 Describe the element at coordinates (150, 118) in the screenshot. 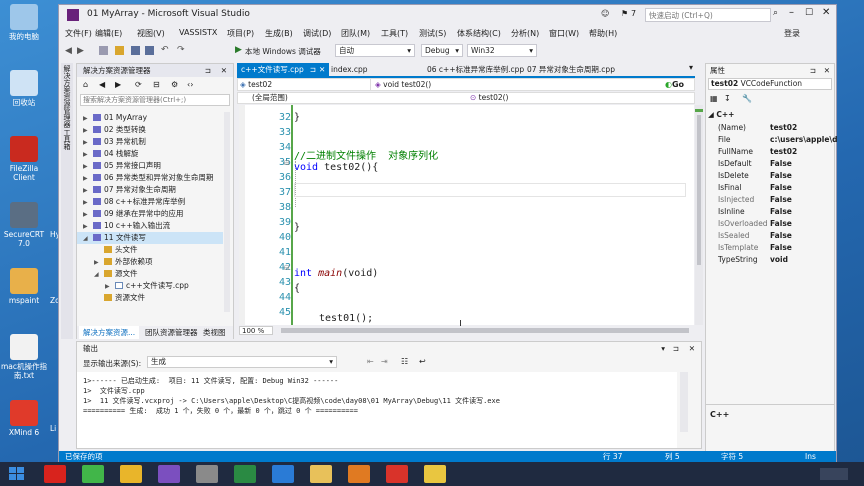

I see `tree-item: ▶ 01 MyArray` at that location.